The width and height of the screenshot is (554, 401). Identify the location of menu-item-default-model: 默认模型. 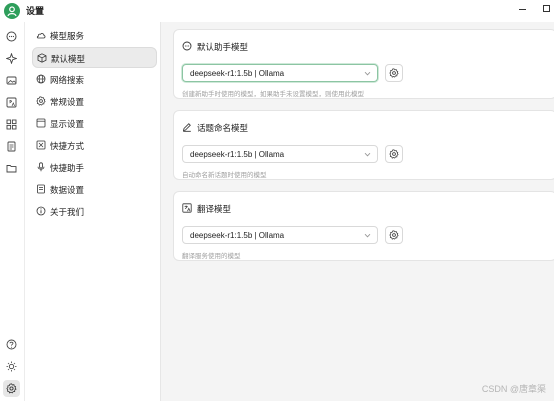
(94, 57).